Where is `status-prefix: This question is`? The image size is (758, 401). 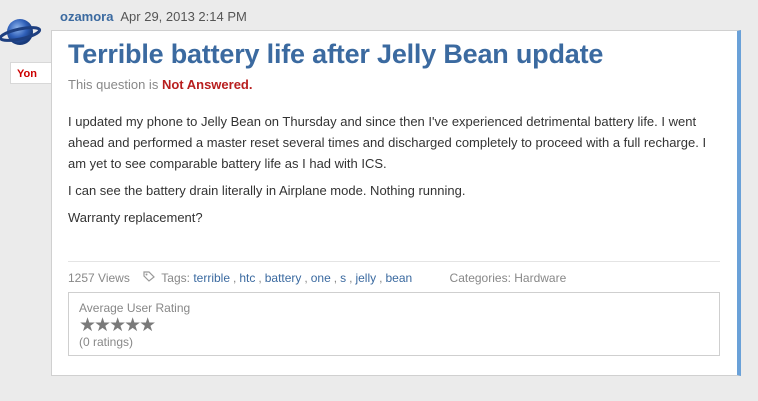
status-prefix: This question is is located at coordinates (113, 84).